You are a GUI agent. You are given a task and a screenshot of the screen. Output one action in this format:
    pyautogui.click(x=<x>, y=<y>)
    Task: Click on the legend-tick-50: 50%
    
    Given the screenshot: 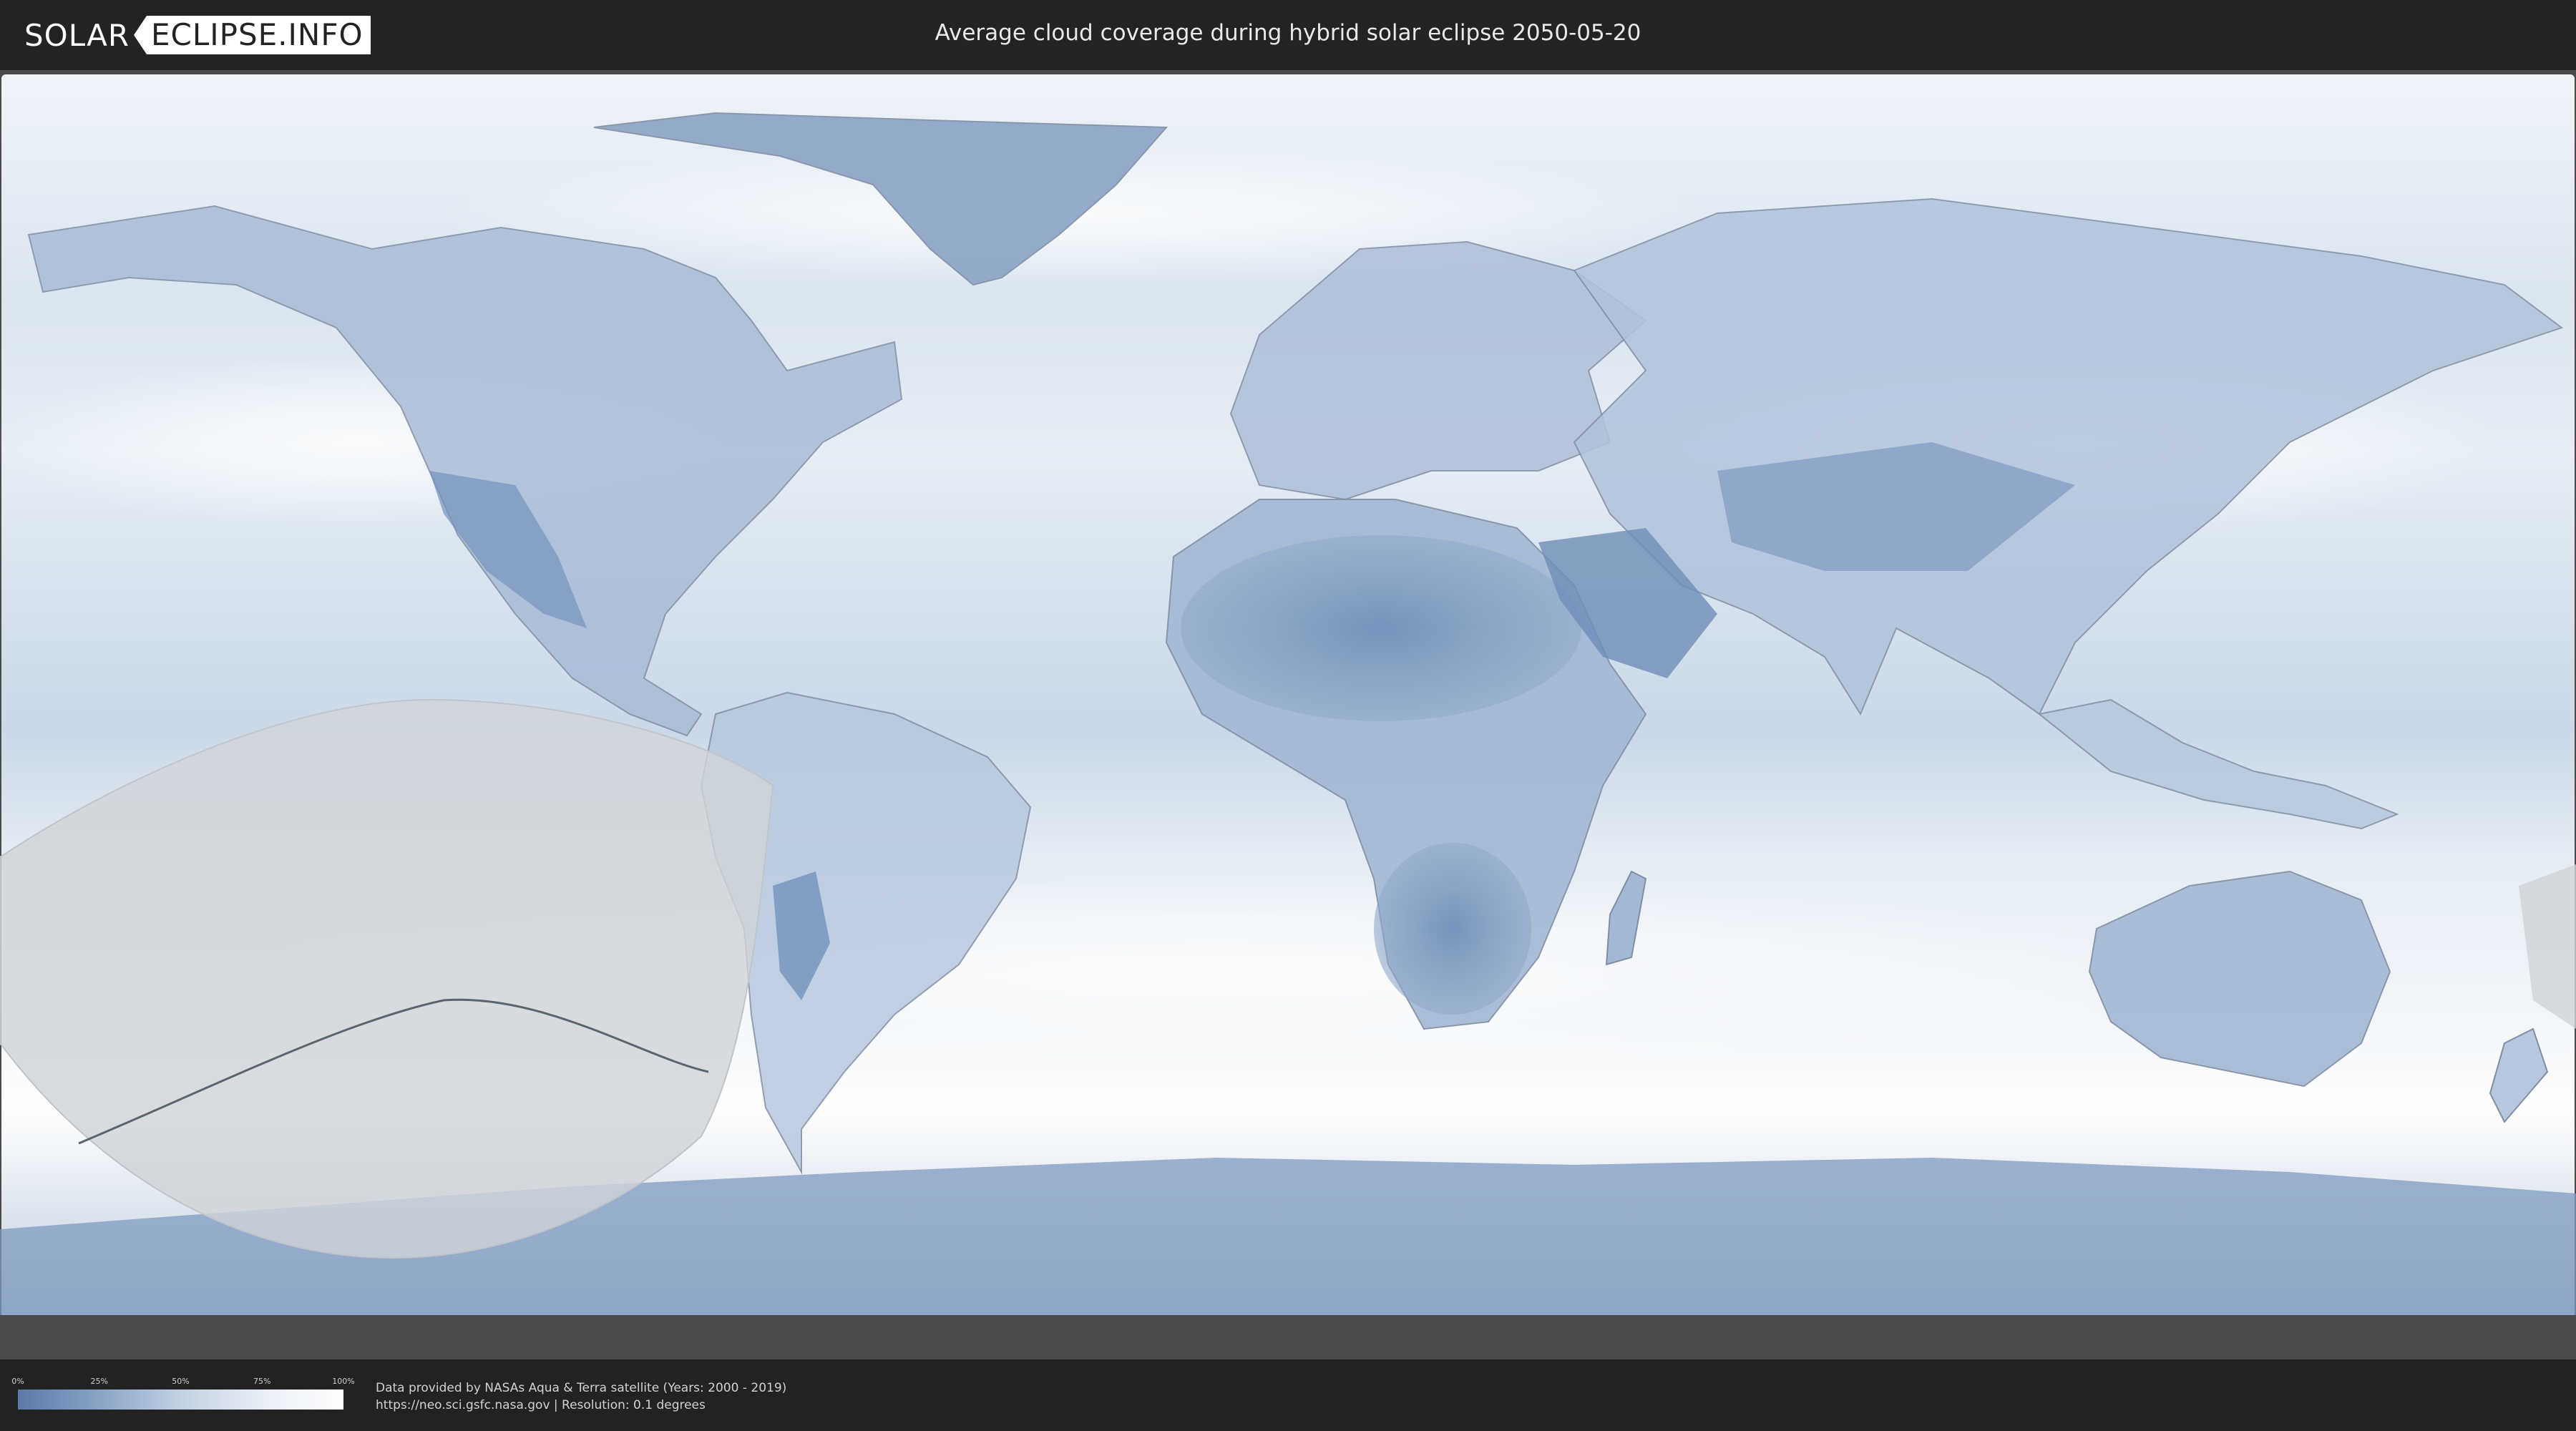 What is the action you would take?
    pyautogui.click(x=181, y=1382)
    